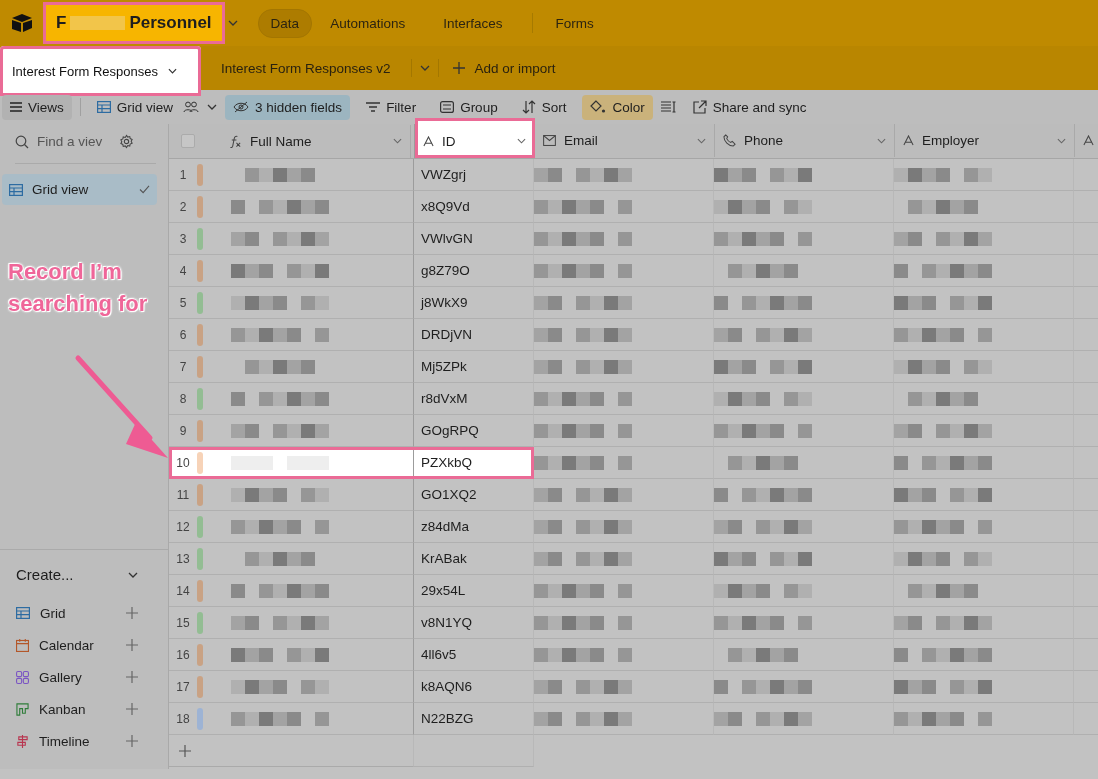 This screenshot has width=1098, height=779. I want to click on id-cell: KrABak, so click(444, 558).